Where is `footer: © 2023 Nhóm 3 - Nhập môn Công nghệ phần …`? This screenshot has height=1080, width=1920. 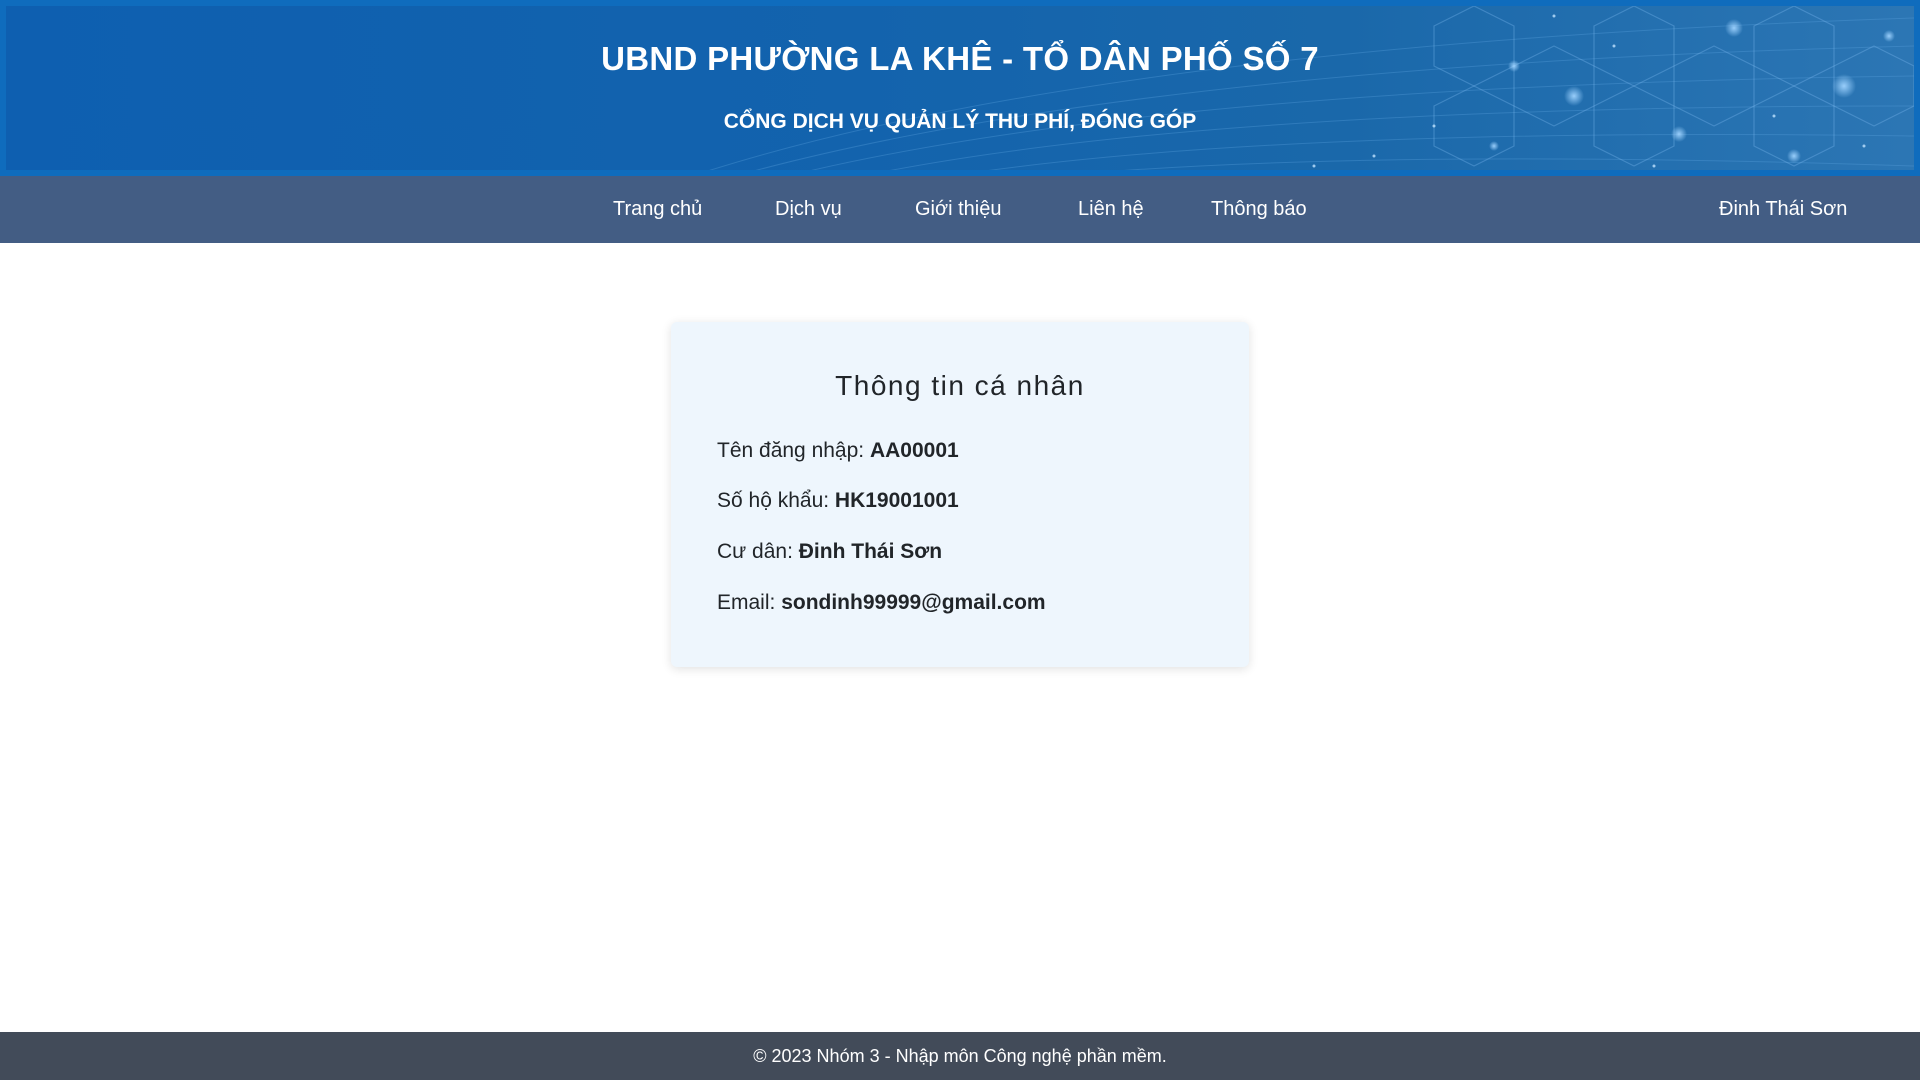
footer: © 2023 Nhóm 3 - Nhập môn Công nghệ phần … is located at coordinates (960, 1056).